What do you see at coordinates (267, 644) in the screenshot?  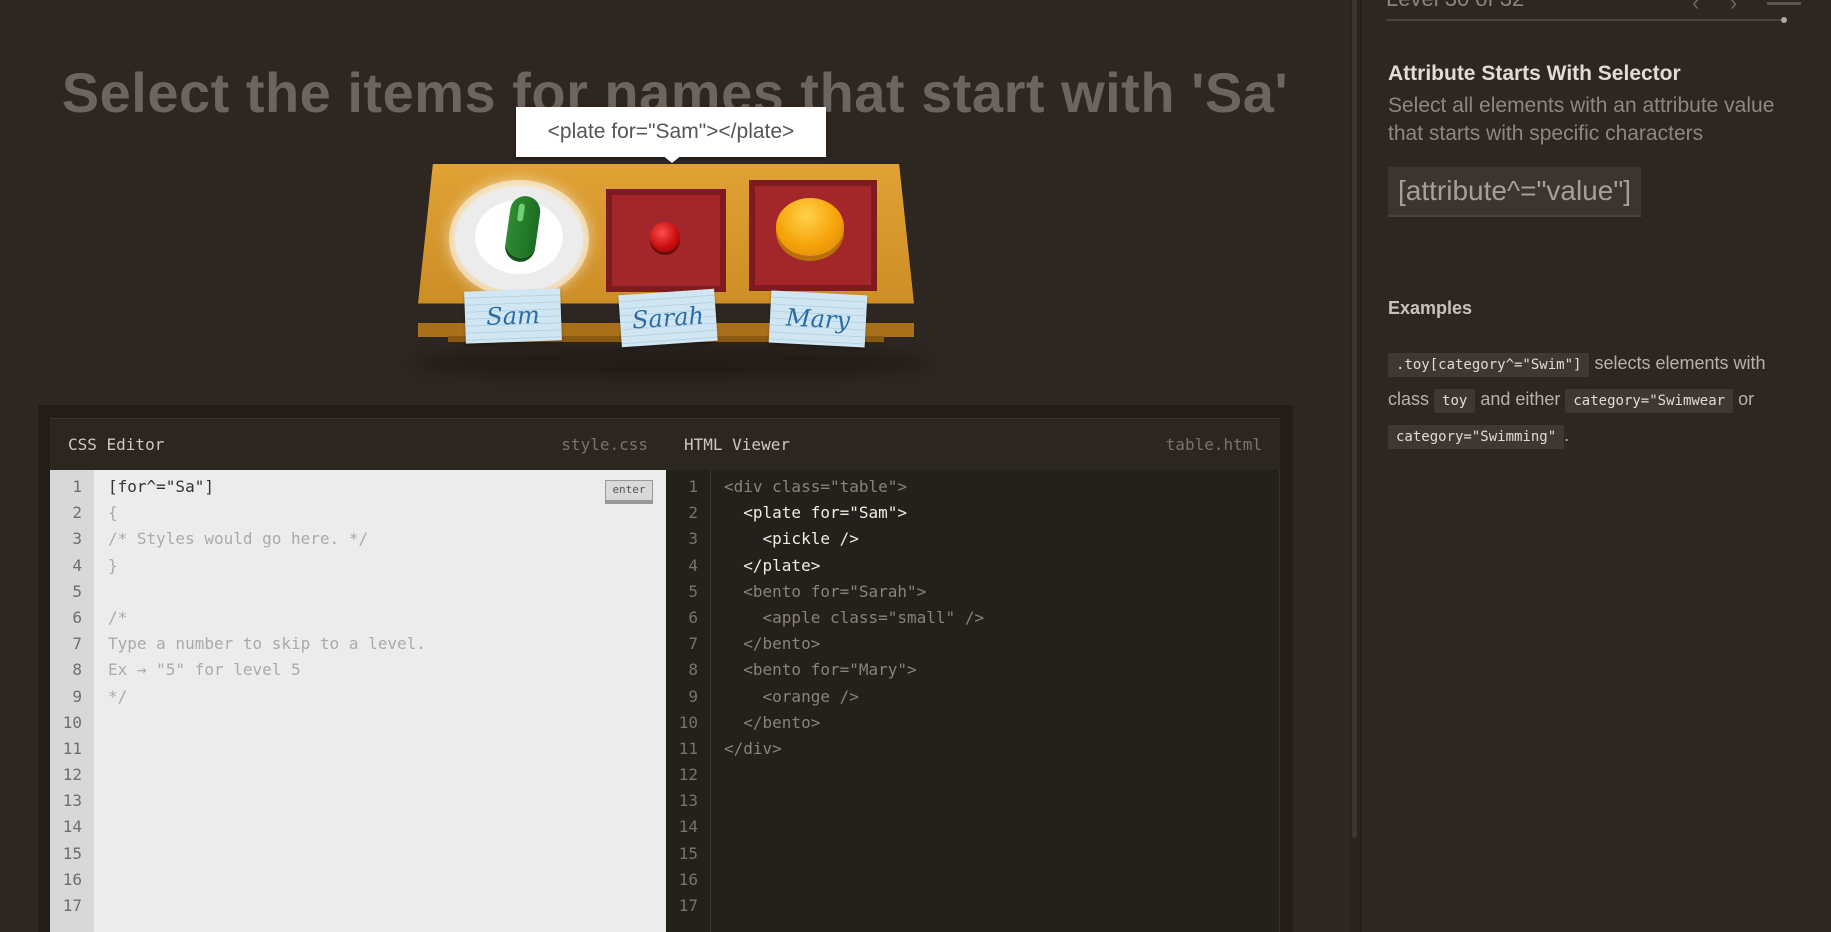 I see `code-line: Type a number to skip to a level.` at bounding box center [267, 644].